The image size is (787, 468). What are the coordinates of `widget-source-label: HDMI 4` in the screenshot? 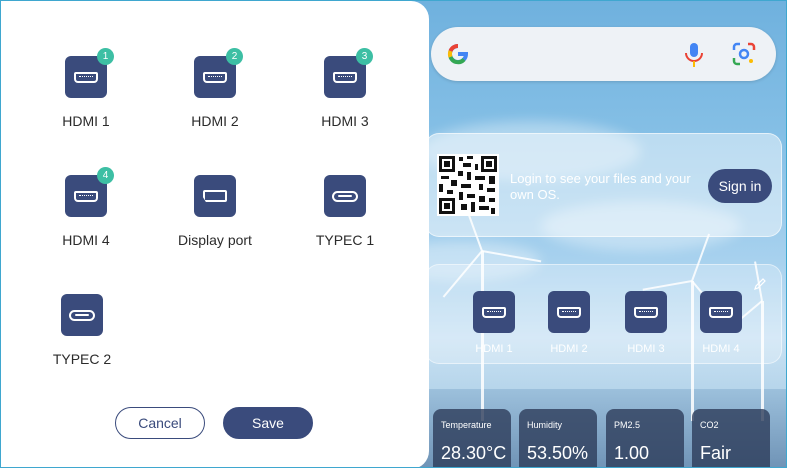 It's located at (721, 349).